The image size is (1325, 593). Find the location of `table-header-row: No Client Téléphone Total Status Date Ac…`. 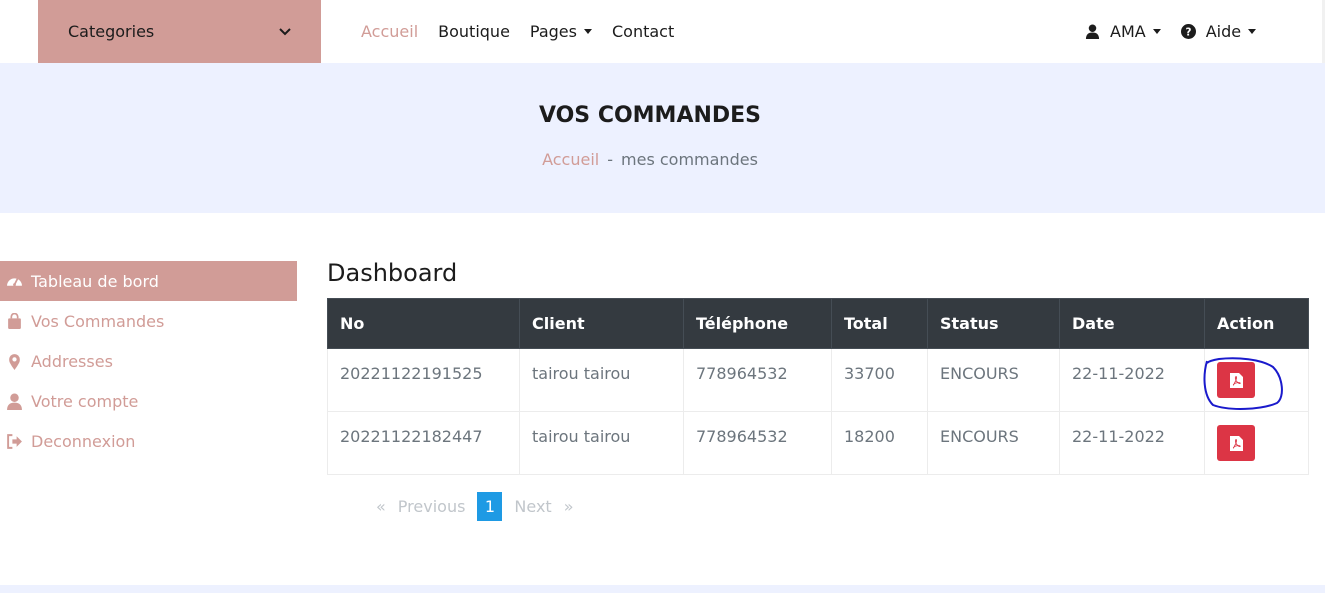

table-header-row: No Client Téléphone Total Status Date Ac… is located at coordinates (818, 323).